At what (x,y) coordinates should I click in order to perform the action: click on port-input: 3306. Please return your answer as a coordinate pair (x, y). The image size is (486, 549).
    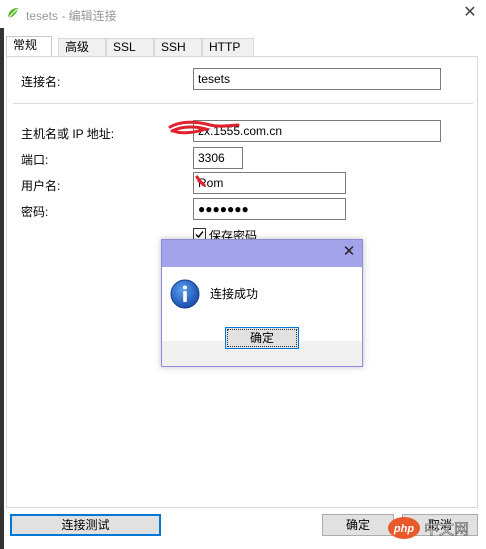
    Looking at the image, I should click on (218, 158).